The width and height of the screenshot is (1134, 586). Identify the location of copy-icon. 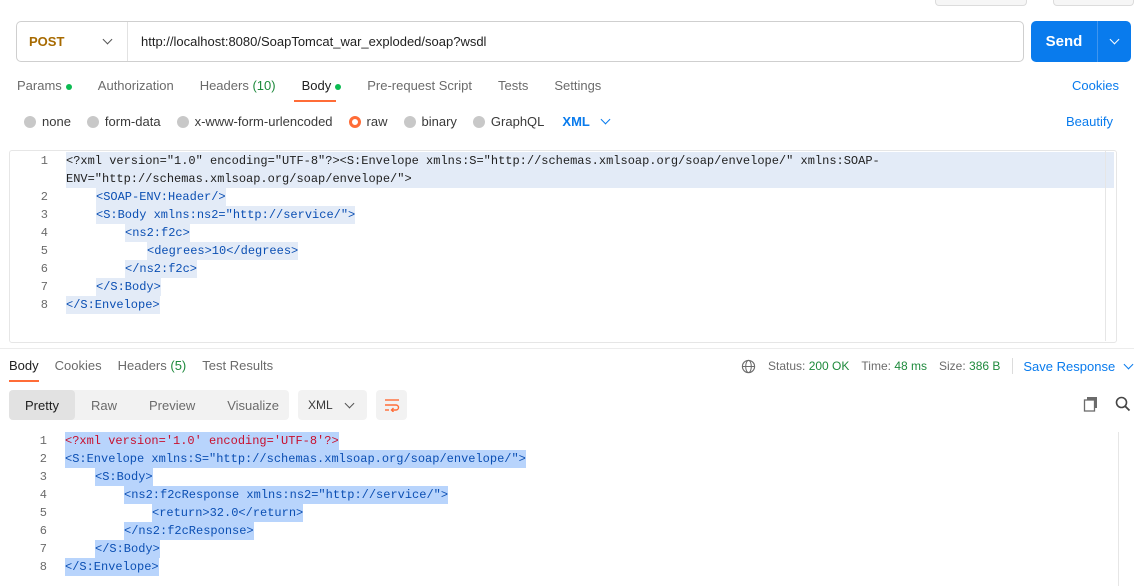
(1091, 404).